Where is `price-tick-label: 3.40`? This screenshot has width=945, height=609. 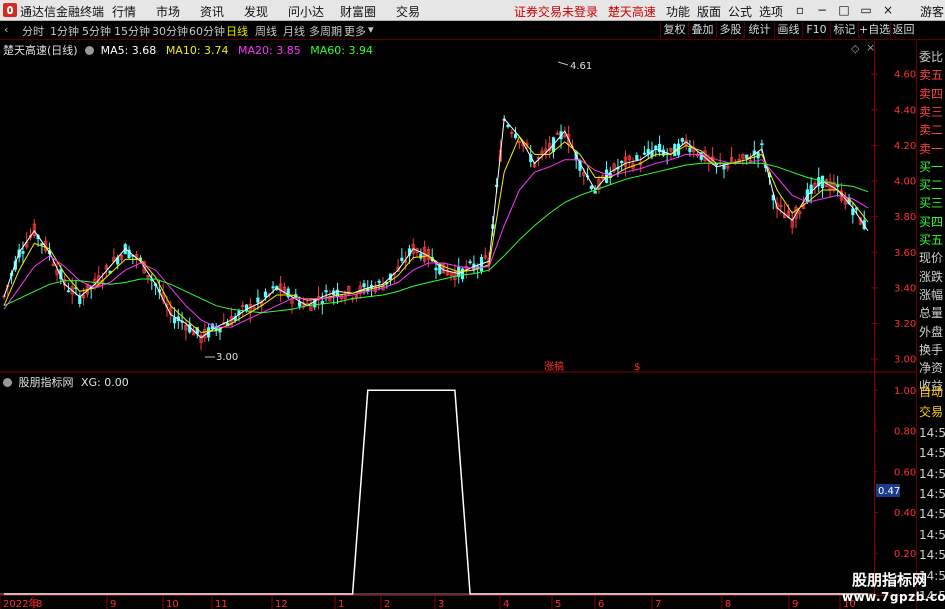 price-tick-label: 3.40 is located at coordinates (905, 288).